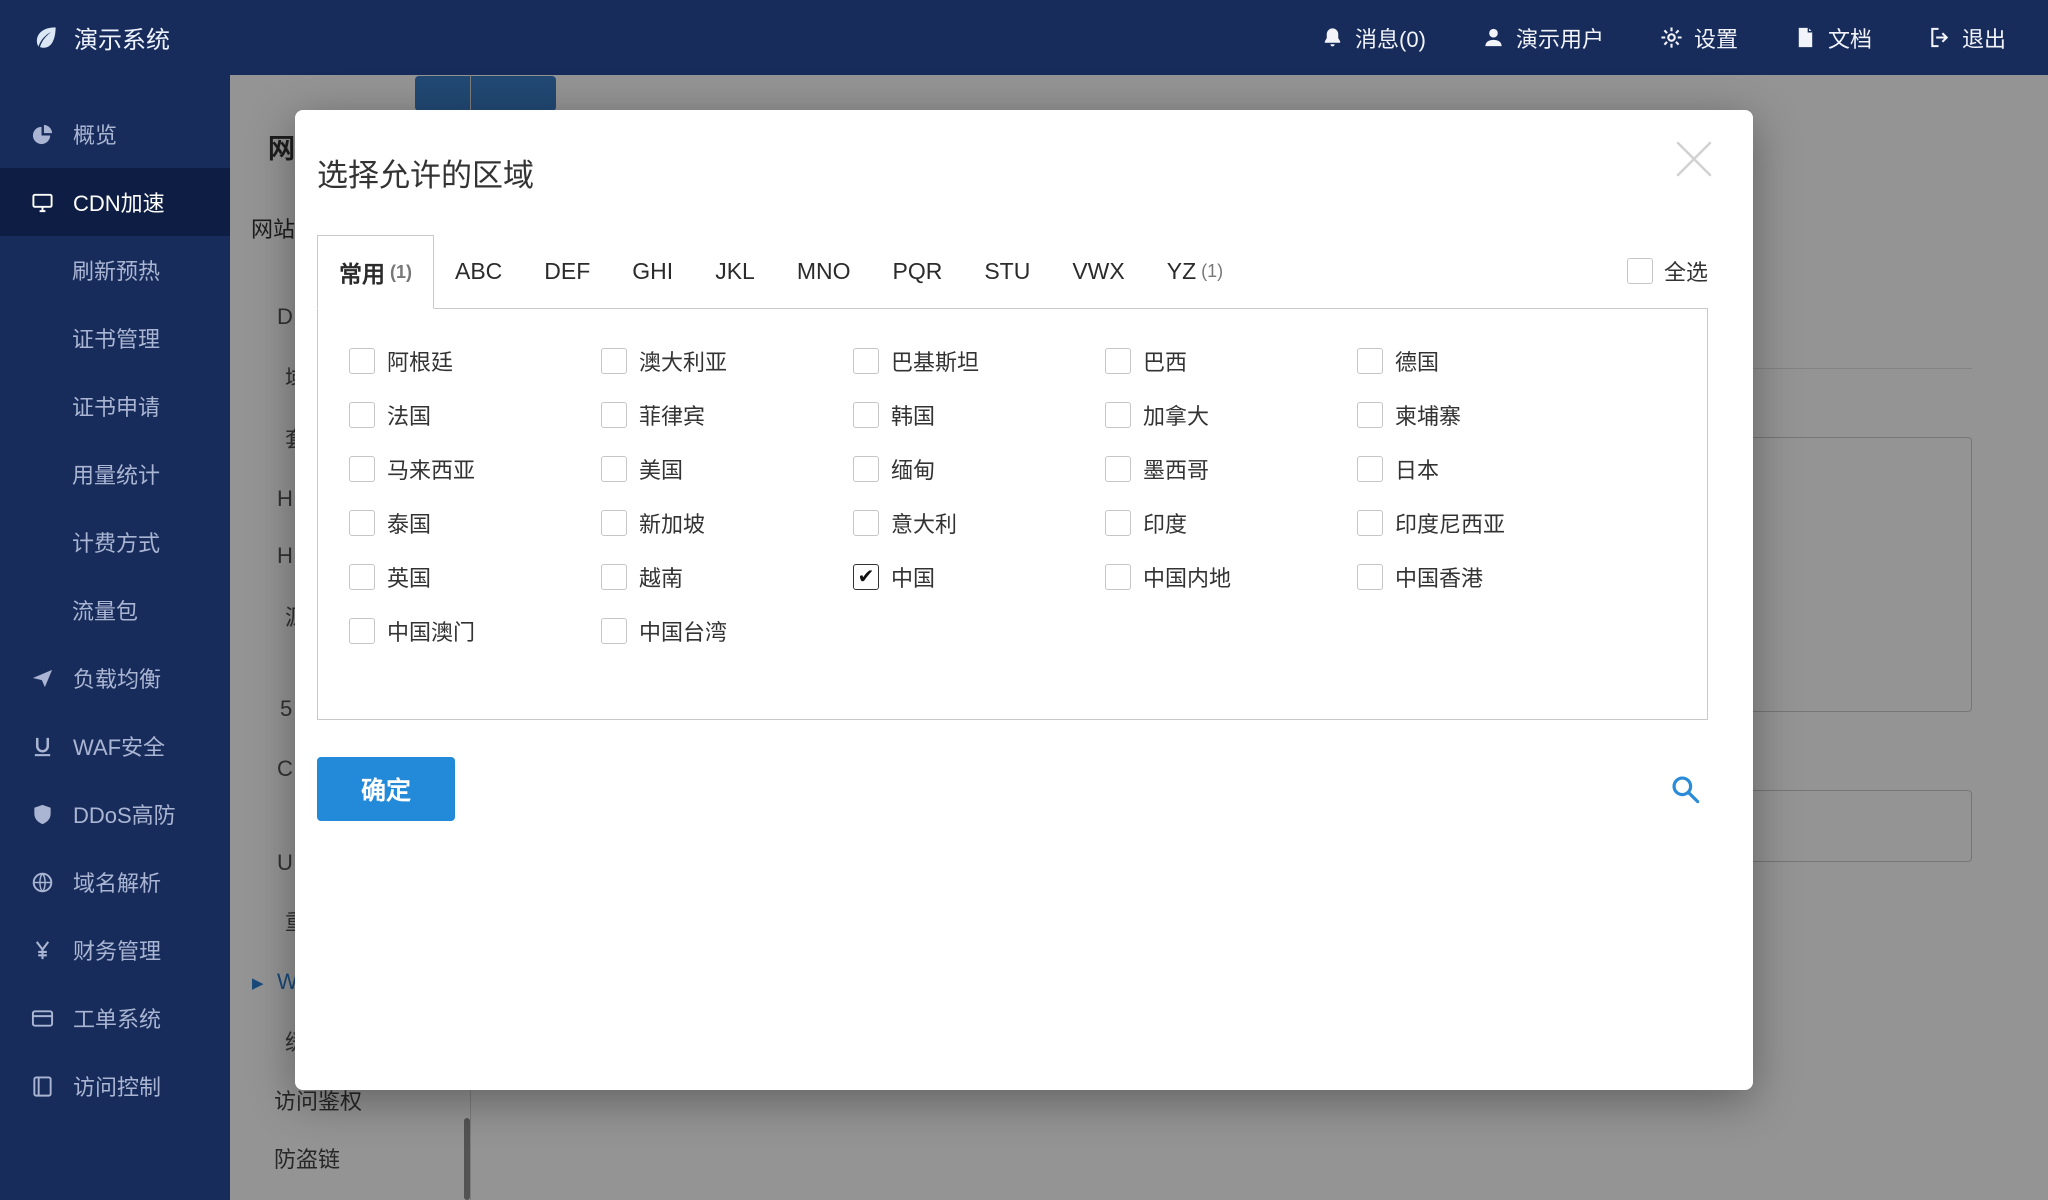  What do you see at coordinates (115, 134) in the screenshot?
I see `sidebar-item-overview: 概览` at bounding box center [115, 134].